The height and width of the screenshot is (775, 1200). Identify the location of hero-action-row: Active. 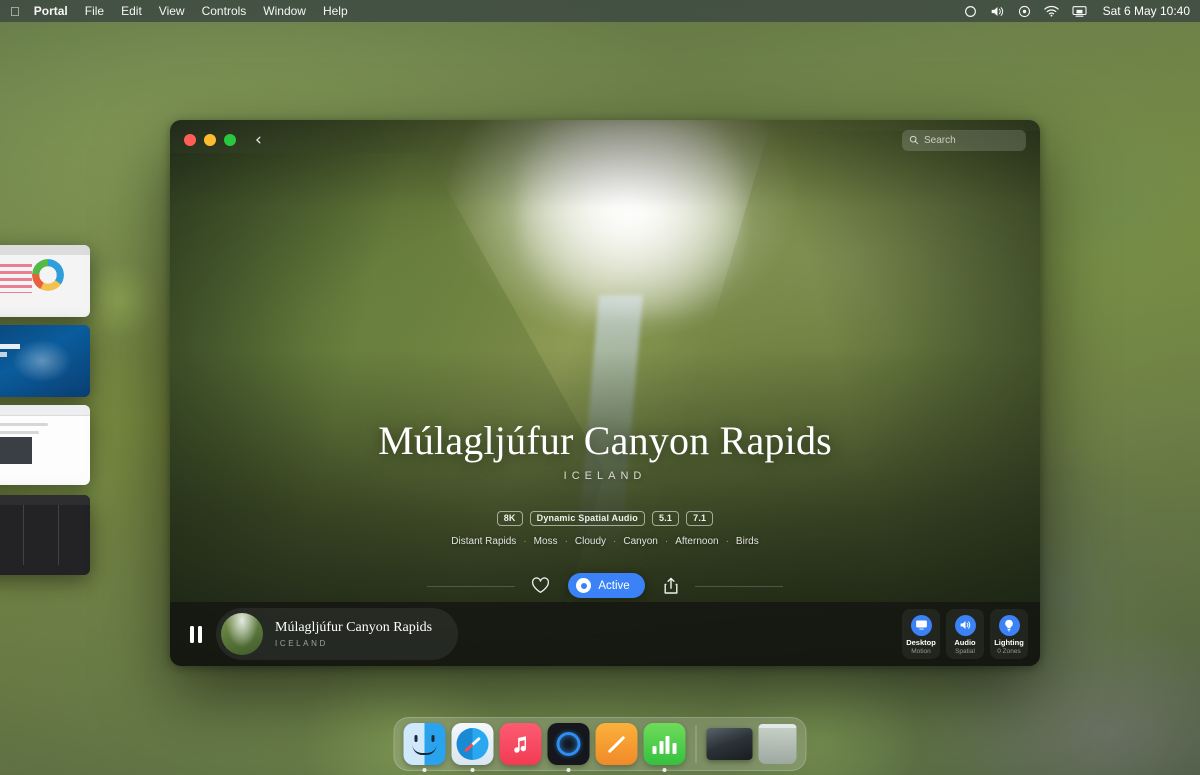
(605, 585).